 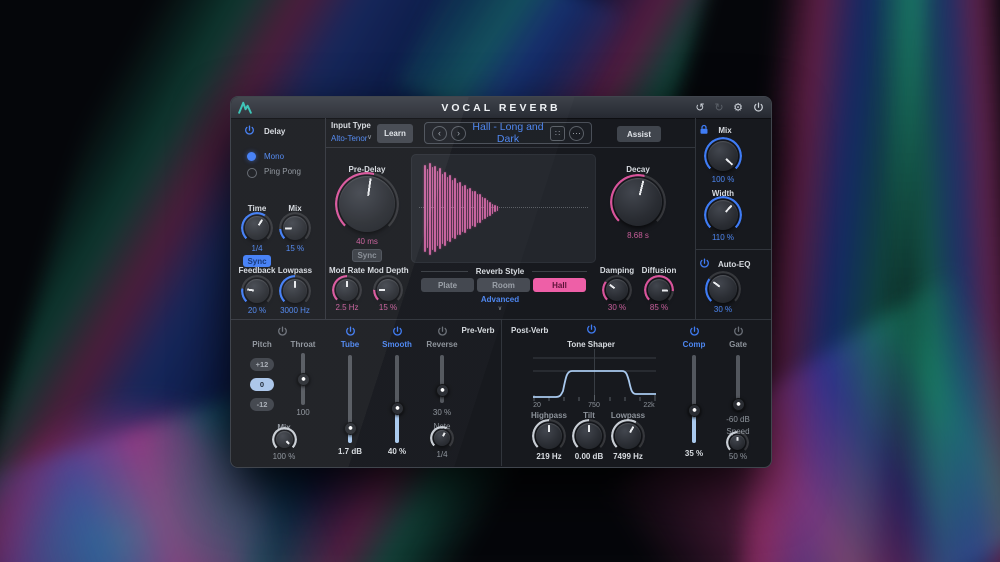 I want to click on smooth-slider, so click(x=397, y=399).